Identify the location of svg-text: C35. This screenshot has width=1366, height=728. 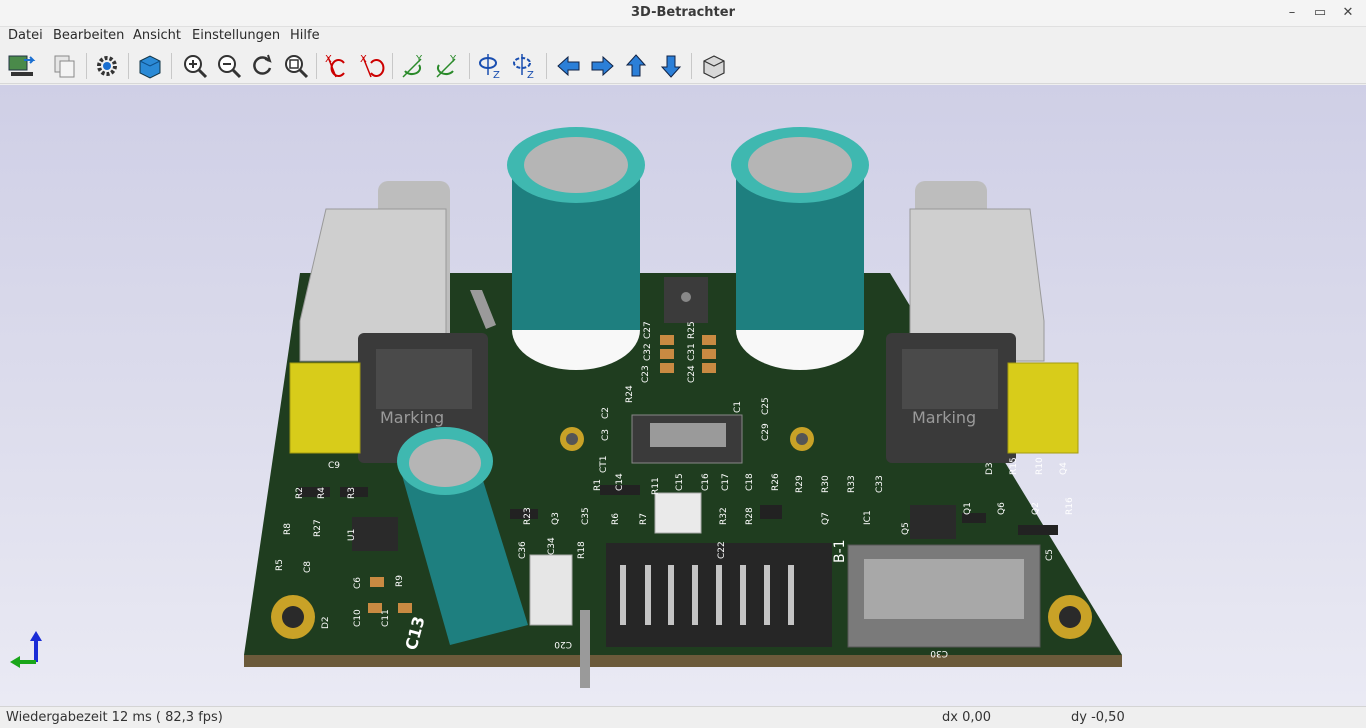
(586, 516).